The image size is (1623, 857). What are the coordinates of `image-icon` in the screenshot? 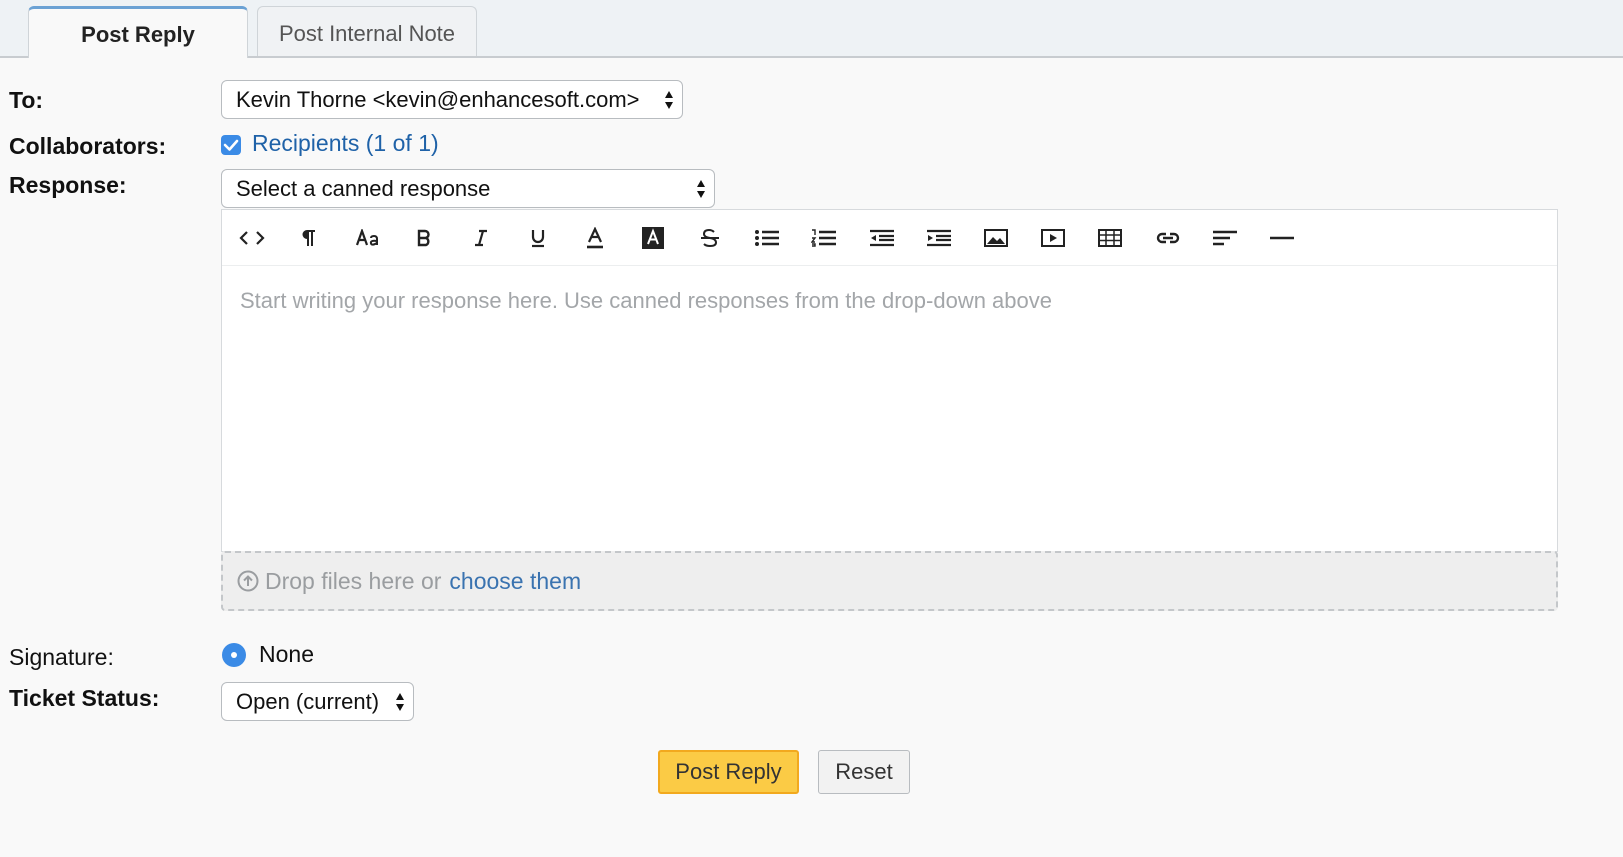 It's located at (996, 238).